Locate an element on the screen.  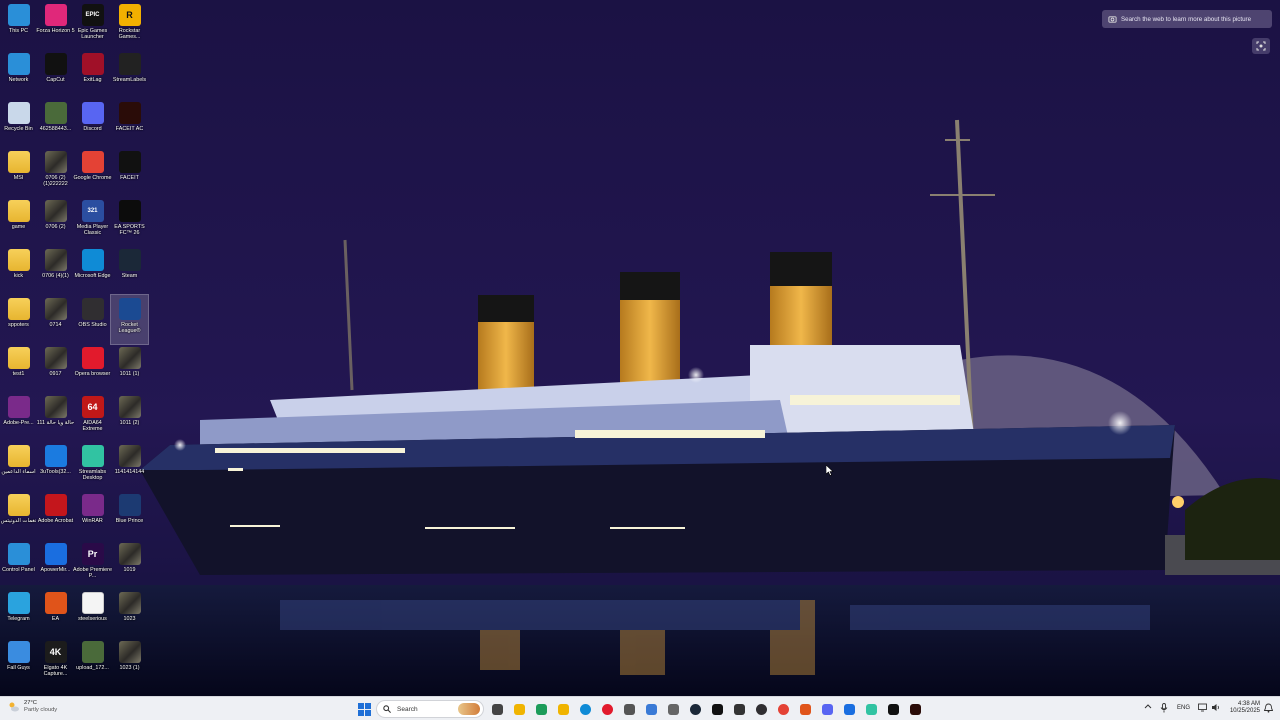
desktop-icon: 0714 is located at coordinates (55, 319).